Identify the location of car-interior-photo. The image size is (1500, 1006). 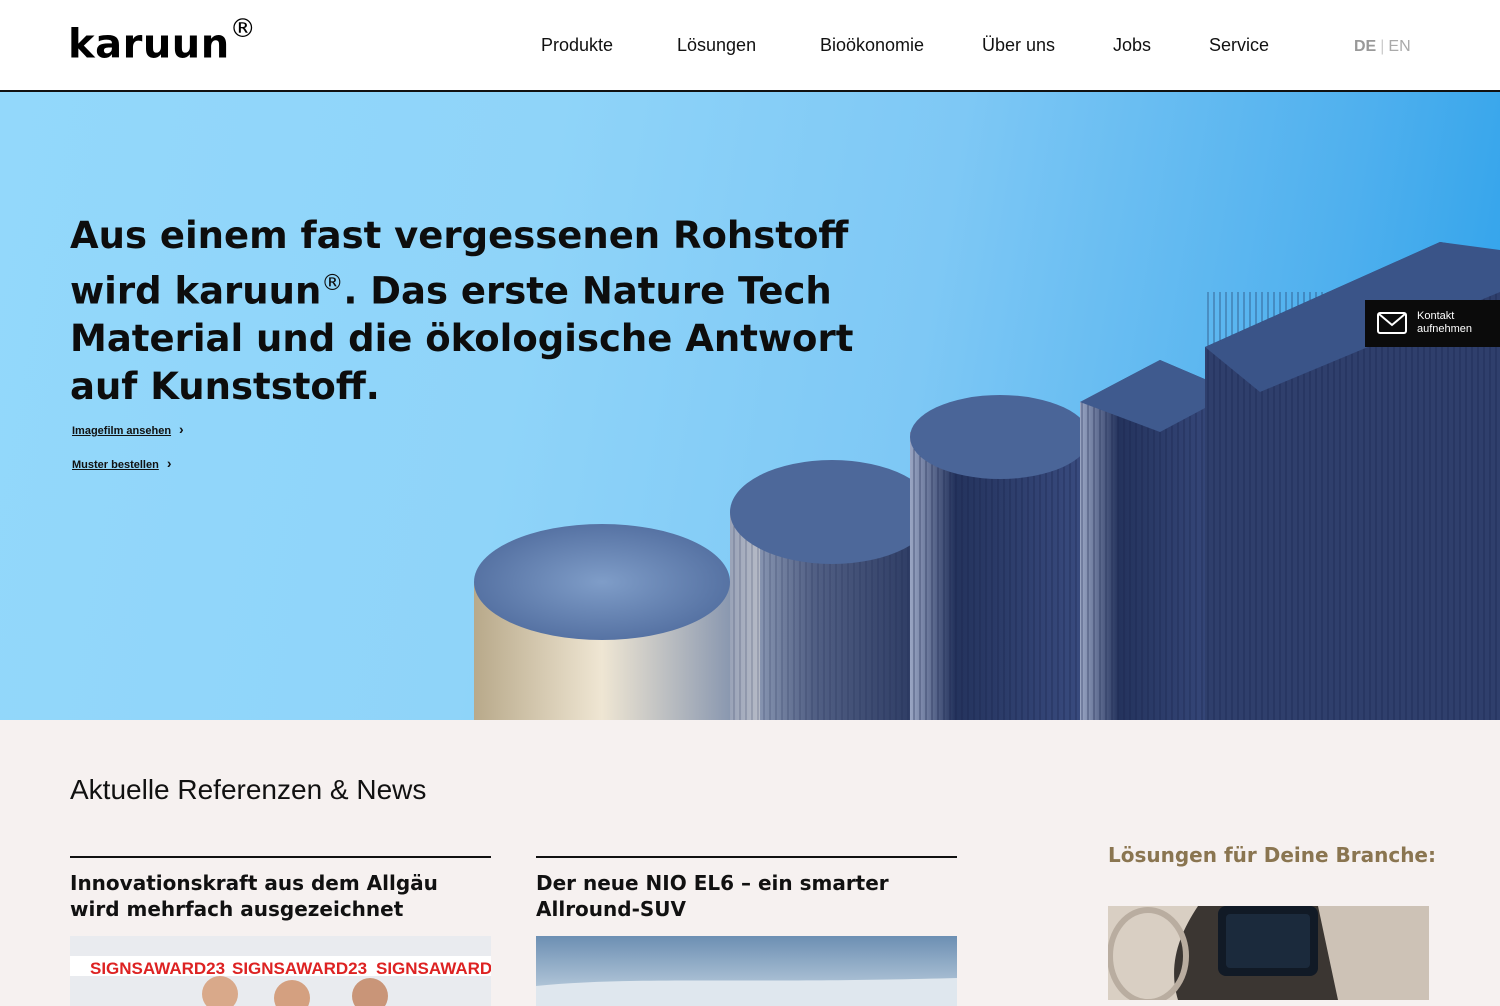
(1268, 953).